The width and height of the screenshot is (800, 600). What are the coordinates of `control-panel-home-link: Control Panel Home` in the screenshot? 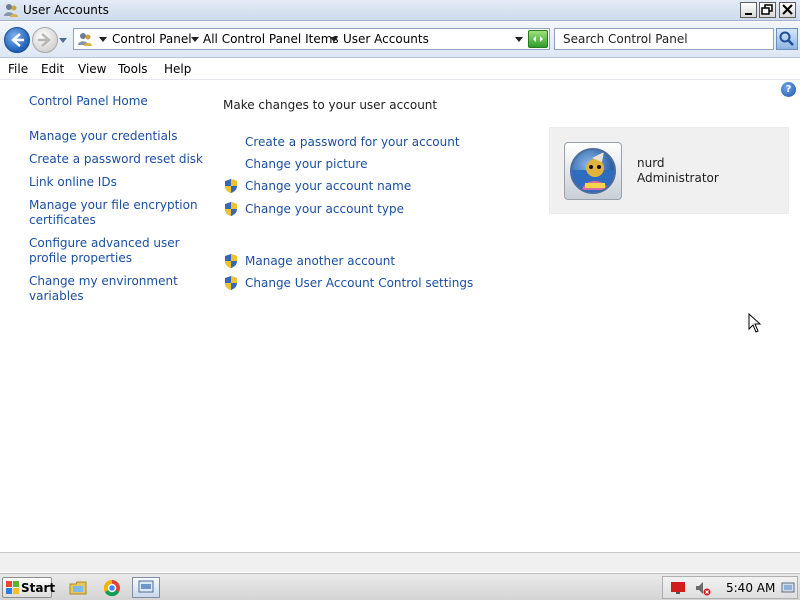 It's located at (88, 101).